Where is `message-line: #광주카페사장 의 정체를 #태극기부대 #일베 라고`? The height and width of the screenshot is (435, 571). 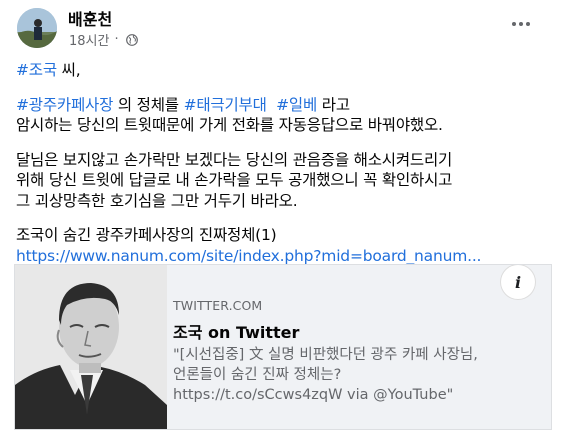
message-line: #광주카페사장 의 정체를 #태극기부대 #일베 라고 is located at coordinates (288, 105).